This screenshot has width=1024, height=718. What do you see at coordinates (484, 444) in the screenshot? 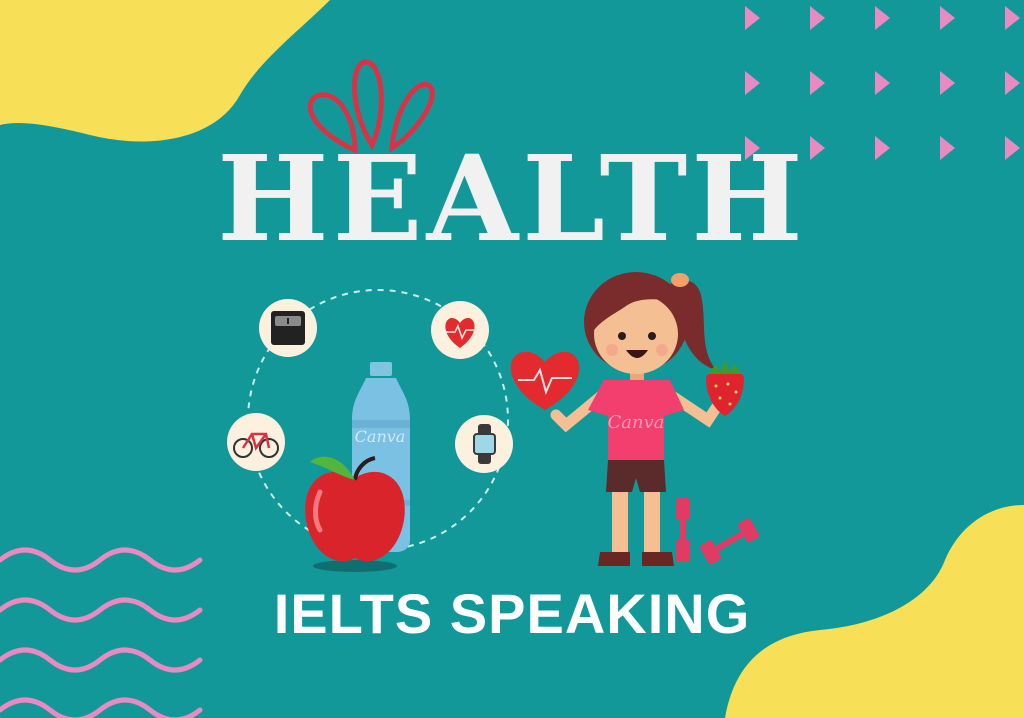
I see `smartwatch-icon` at bounding box center [484, 444].